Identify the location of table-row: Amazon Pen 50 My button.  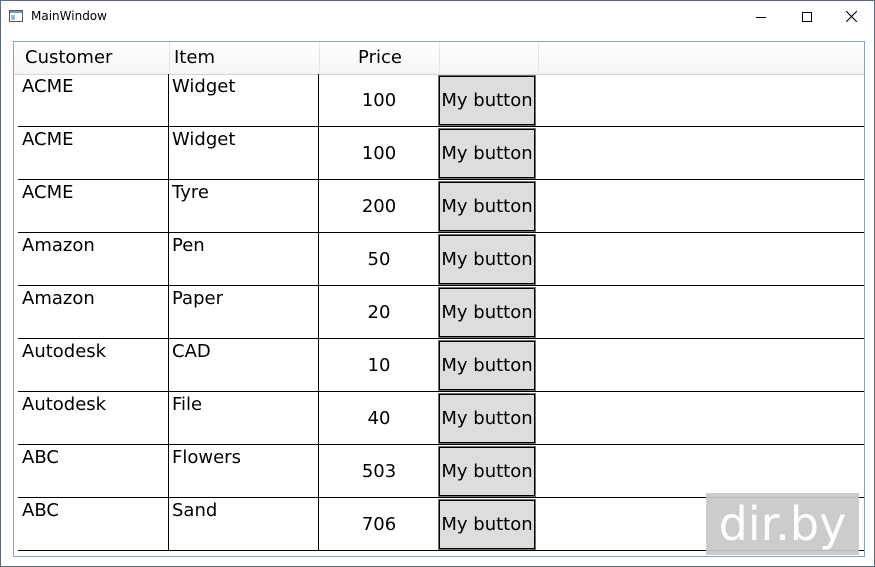
(441, 259).